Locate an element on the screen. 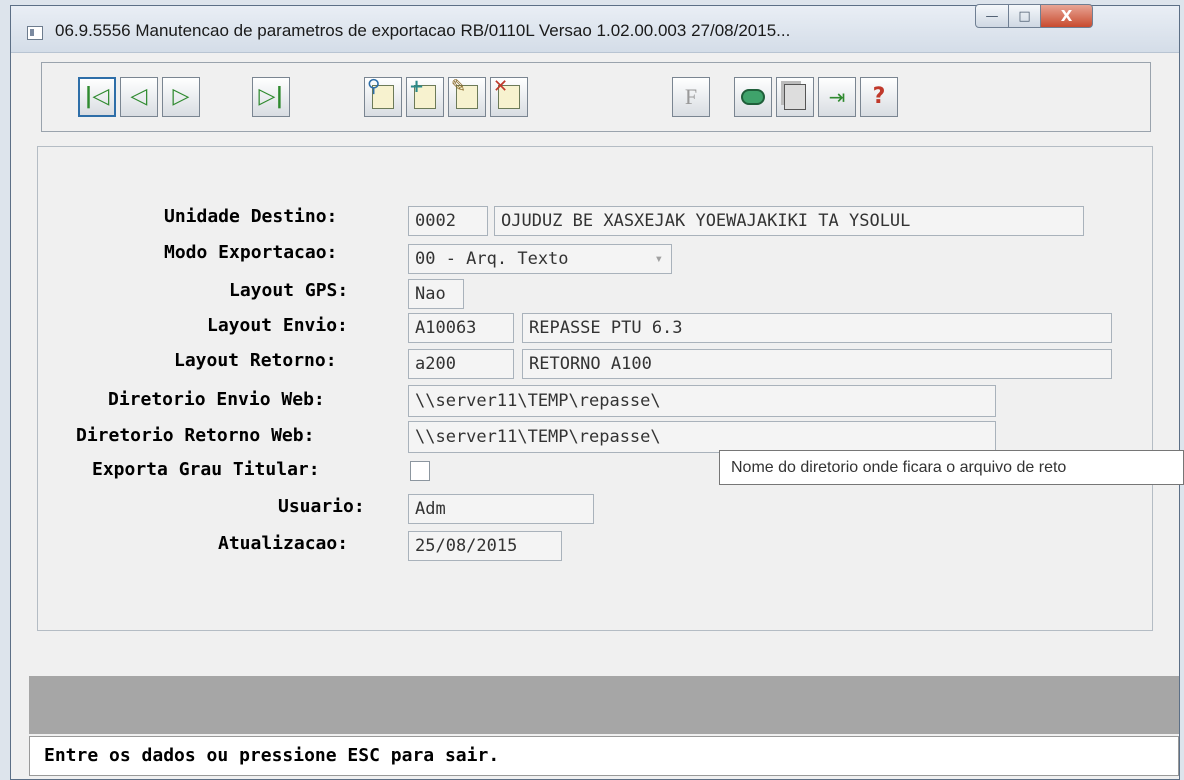 The image size is (1184, 780). layout-retorno-description-field: RETORNO A100 is located at coordinates (817, 364).